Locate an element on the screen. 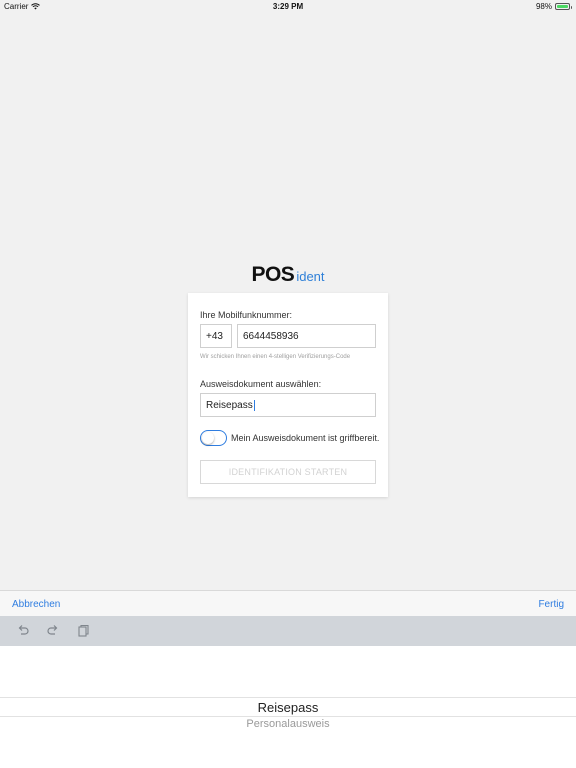 Image resolution: width=576 pixels, height=768 pixels. picker-selection-line-bottom is located at coordinates (288, 716).